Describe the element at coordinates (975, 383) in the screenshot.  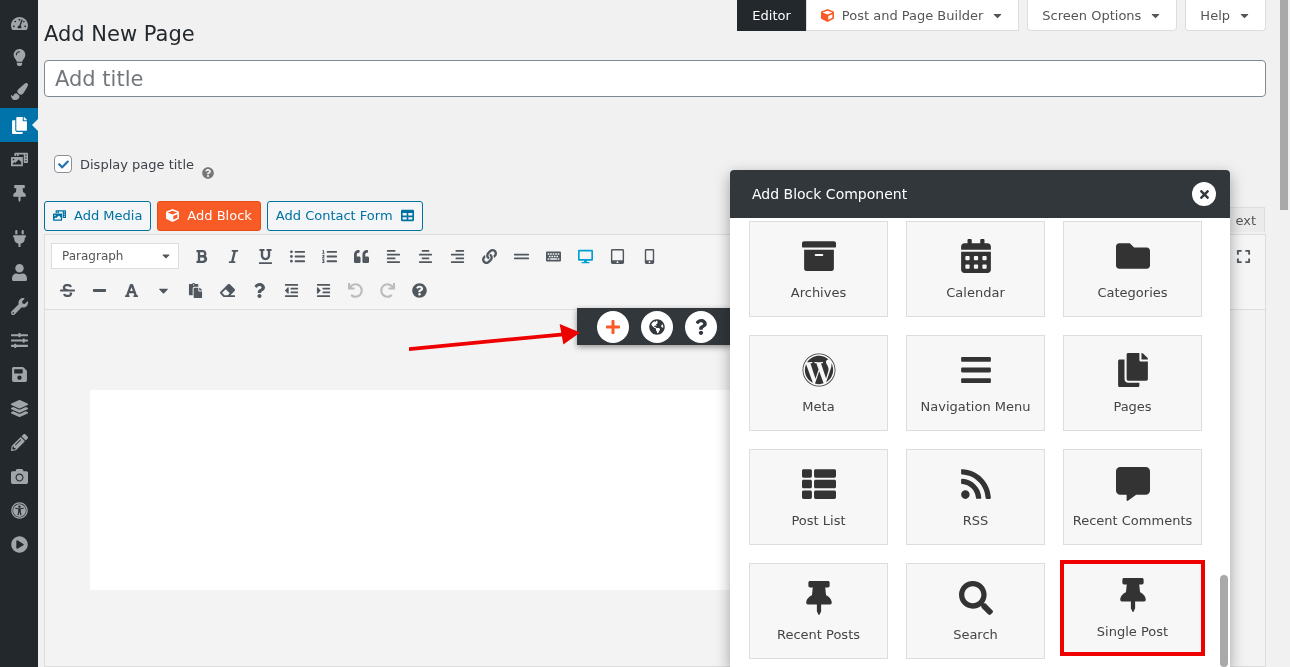
I see `block-tile: Navigation Menu` at that location.